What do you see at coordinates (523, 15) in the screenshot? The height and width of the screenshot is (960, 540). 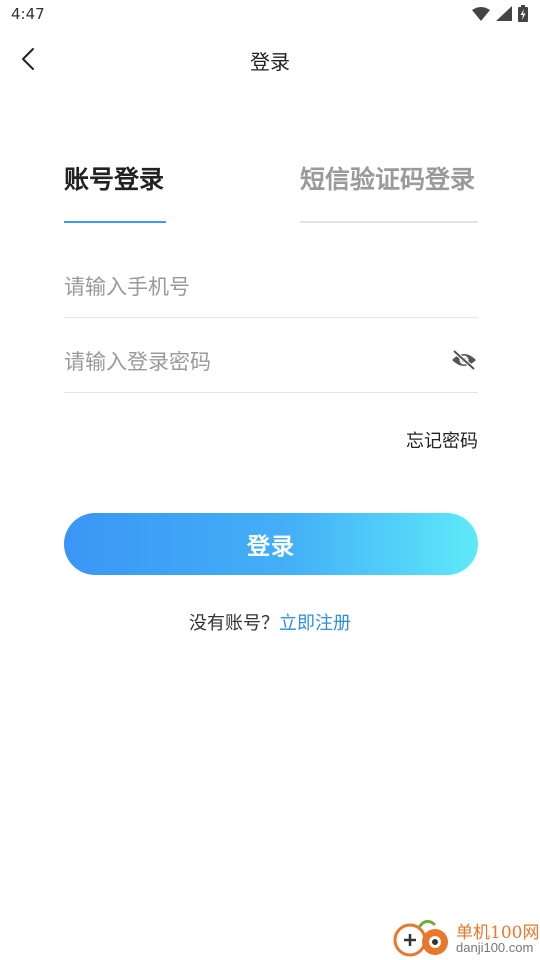 I see `battery-icon` at bounding box center [523, 15].